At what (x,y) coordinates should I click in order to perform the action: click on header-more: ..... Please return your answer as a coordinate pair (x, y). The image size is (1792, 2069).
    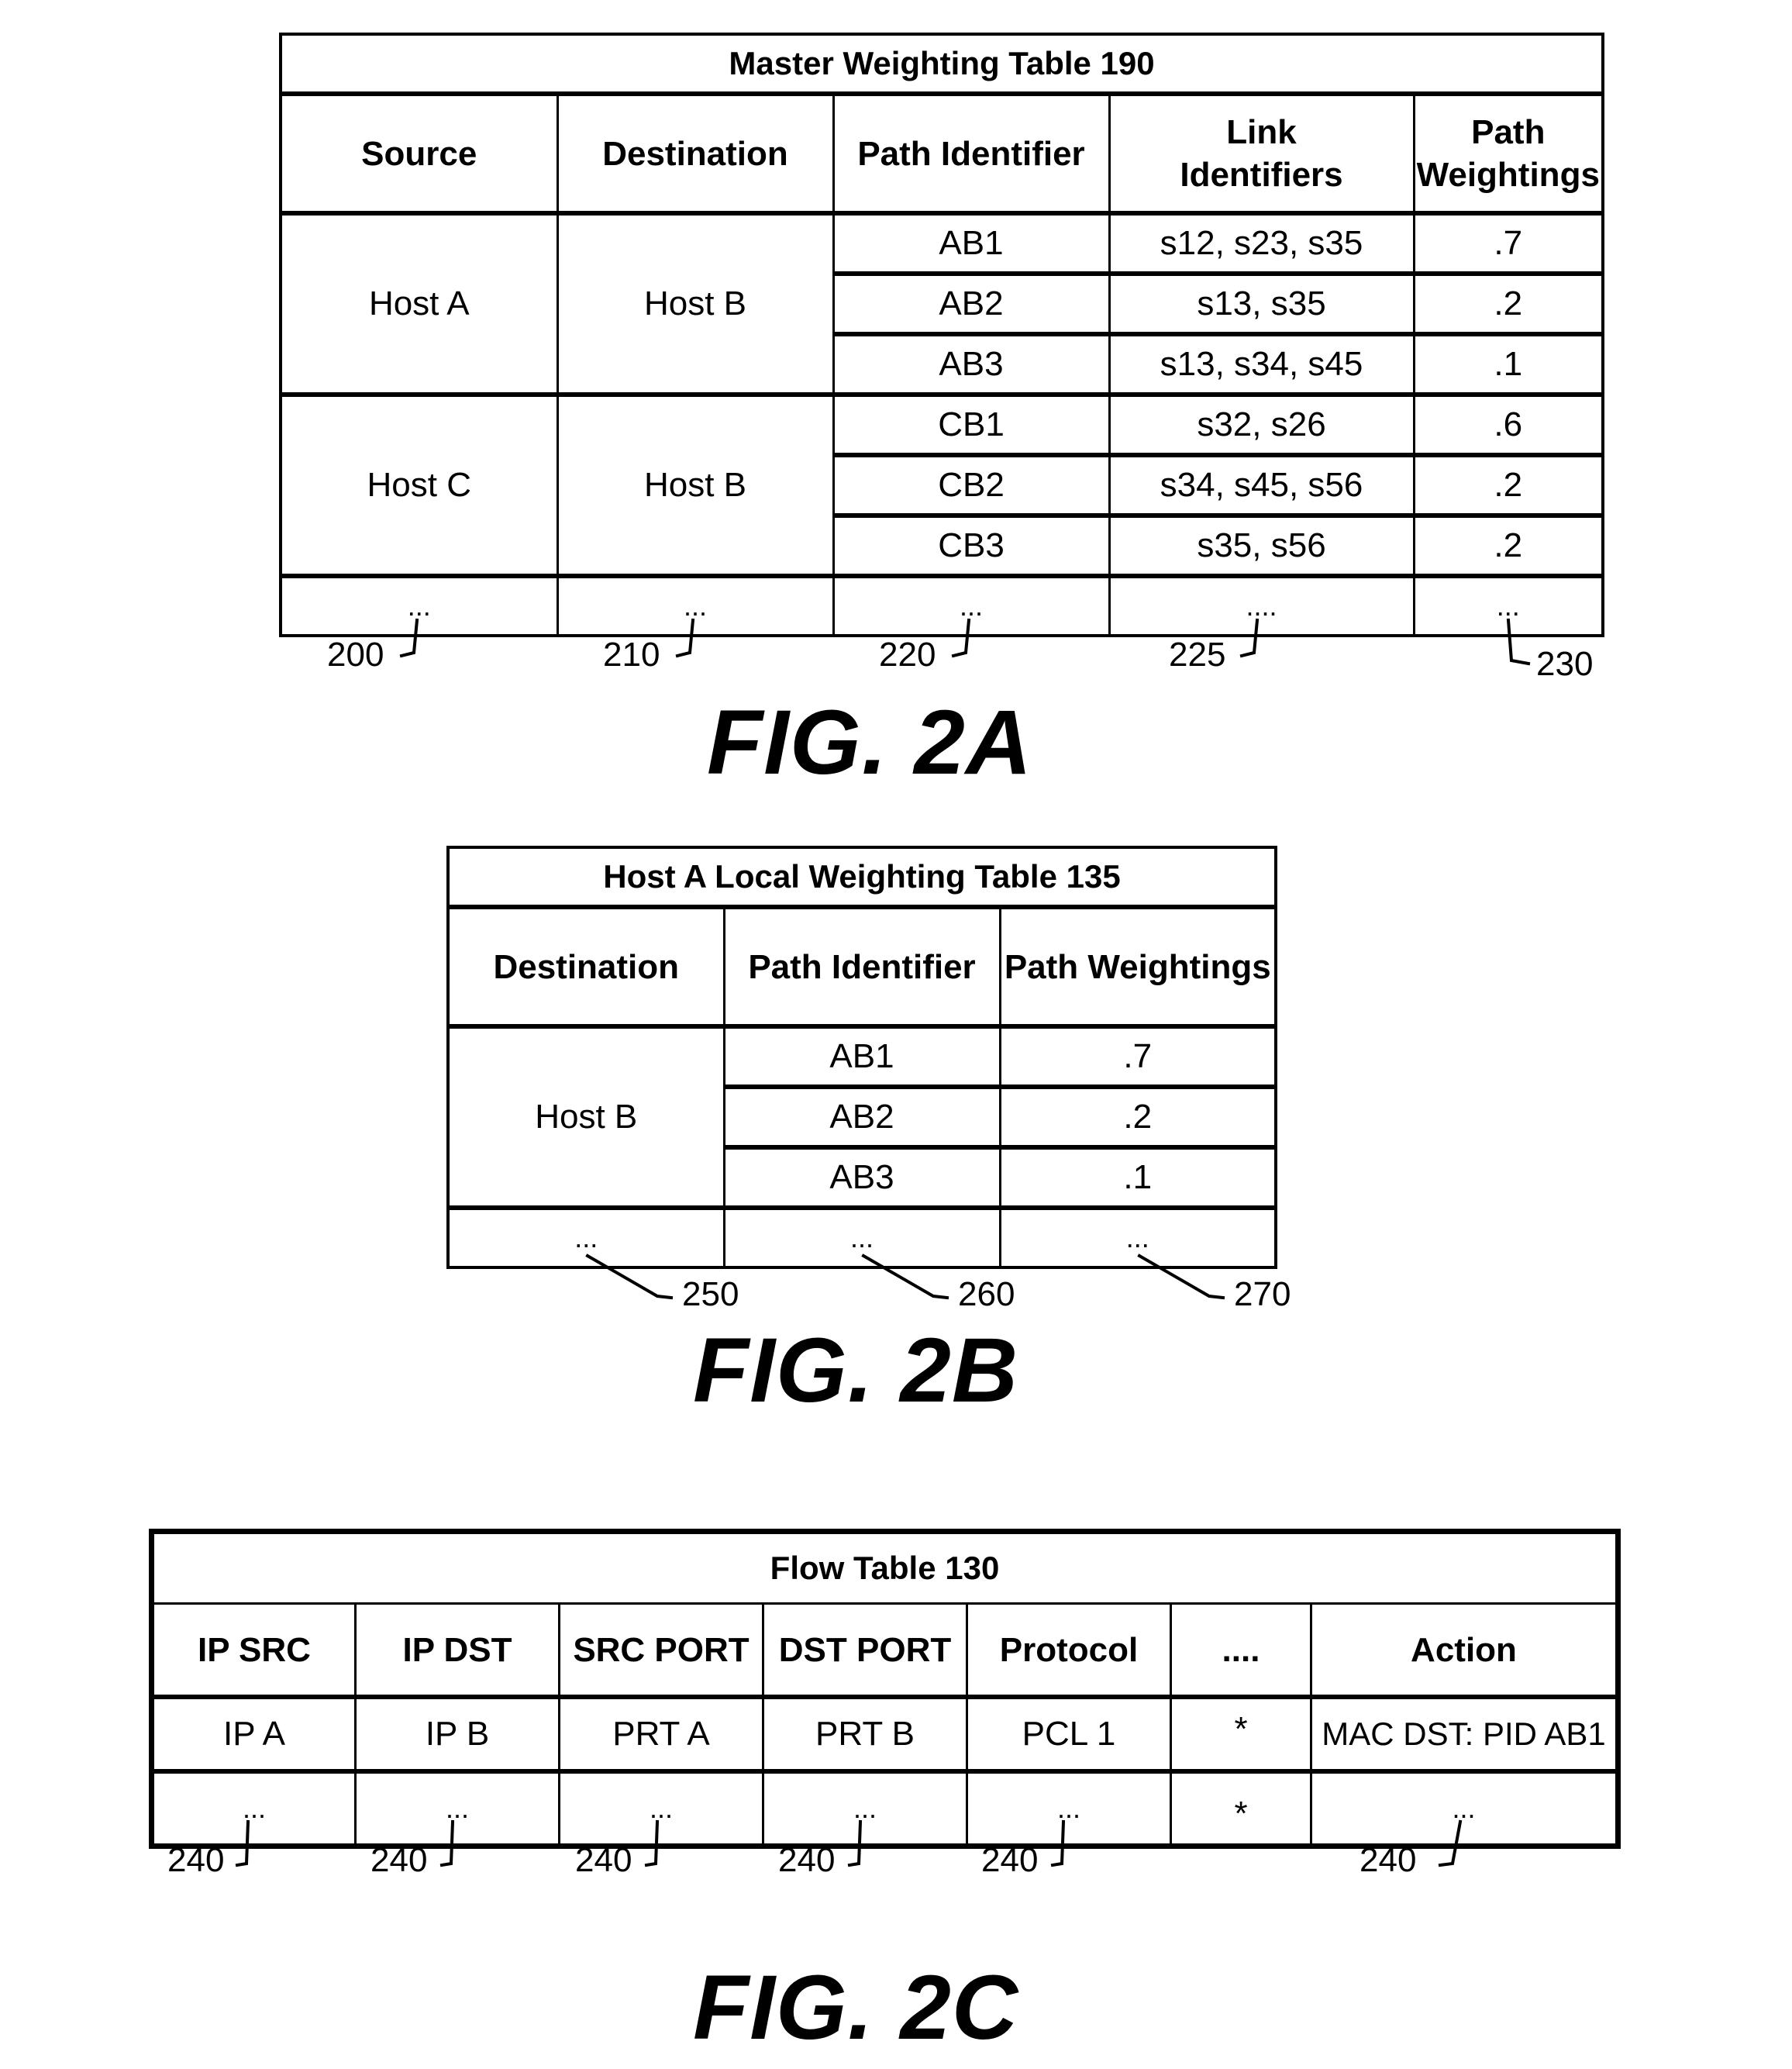
    Looking at the image, I should click on (1241, 1651).